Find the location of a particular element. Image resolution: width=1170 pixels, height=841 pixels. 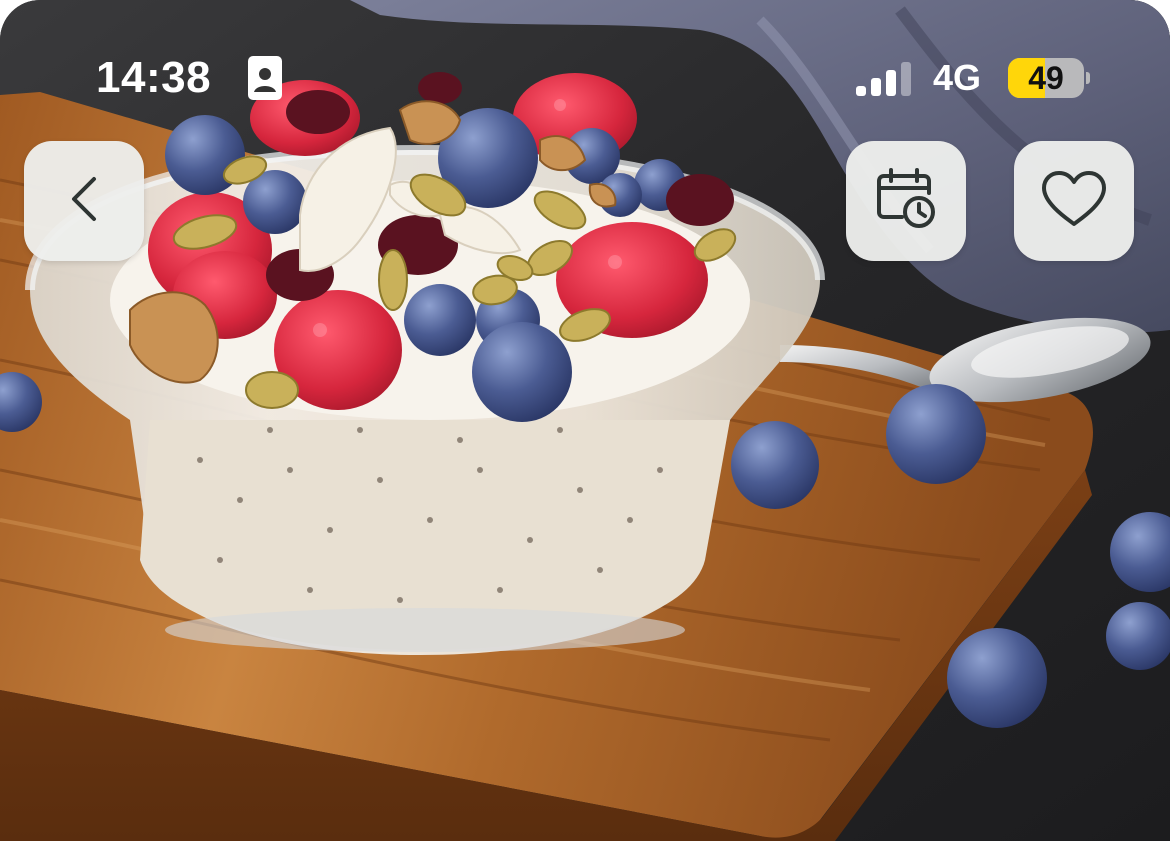

heart-icon is located at coordinates (1074, 201).